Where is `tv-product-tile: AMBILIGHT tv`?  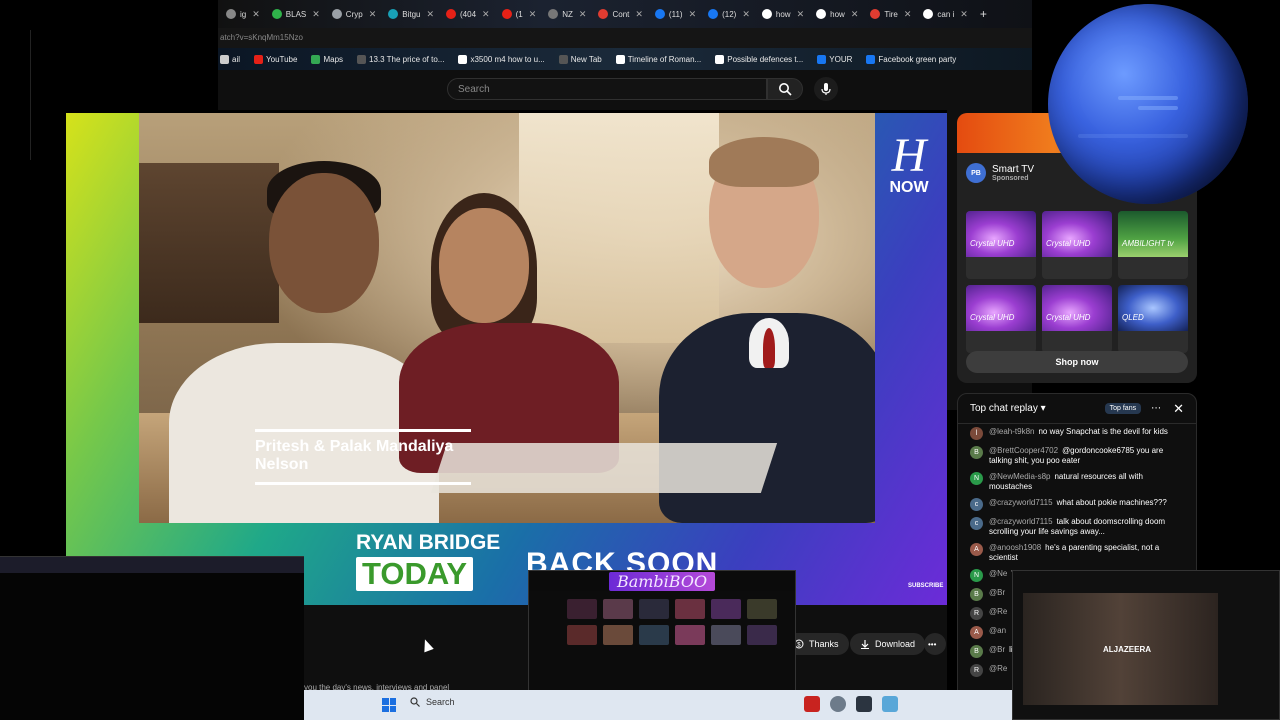 tv-product-tile: AMBILIGHT tv is located at coordinates (1153, 245).